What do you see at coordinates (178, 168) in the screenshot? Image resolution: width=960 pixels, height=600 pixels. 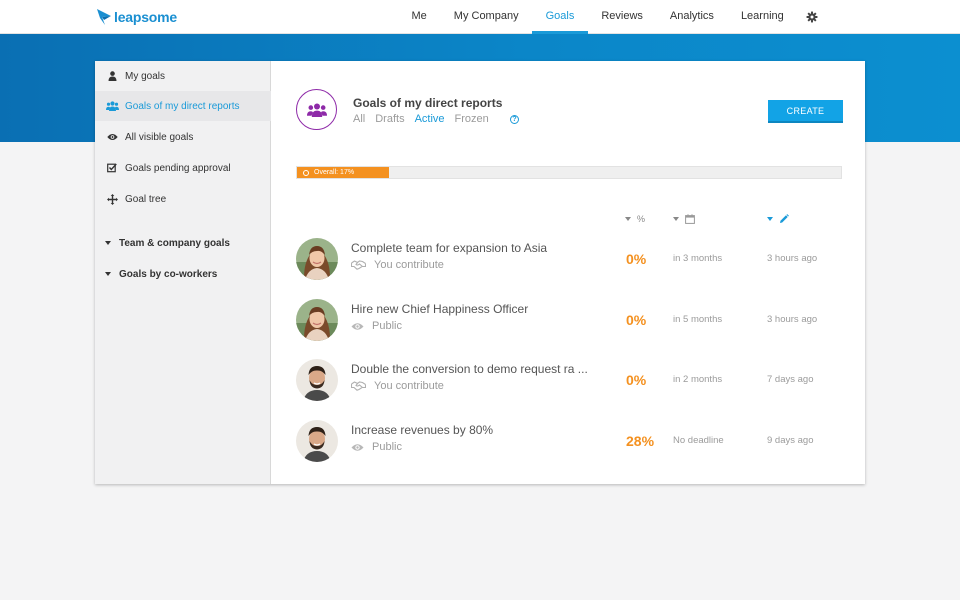 I see `sidebar-item-label: Goals pending approval` at bounding box center [178, 168].